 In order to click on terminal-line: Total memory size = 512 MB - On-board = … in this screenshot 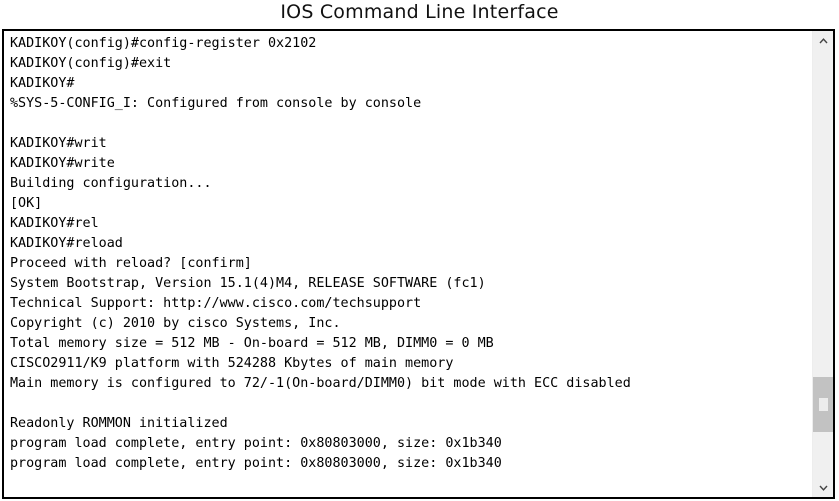, I will do `click(252, 343)`.